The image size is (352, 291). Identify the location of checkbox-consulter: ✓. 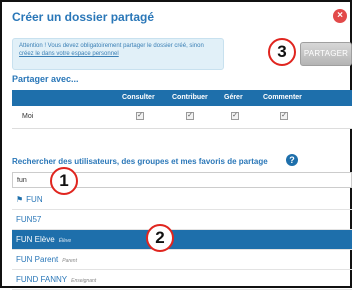
(140, 116).